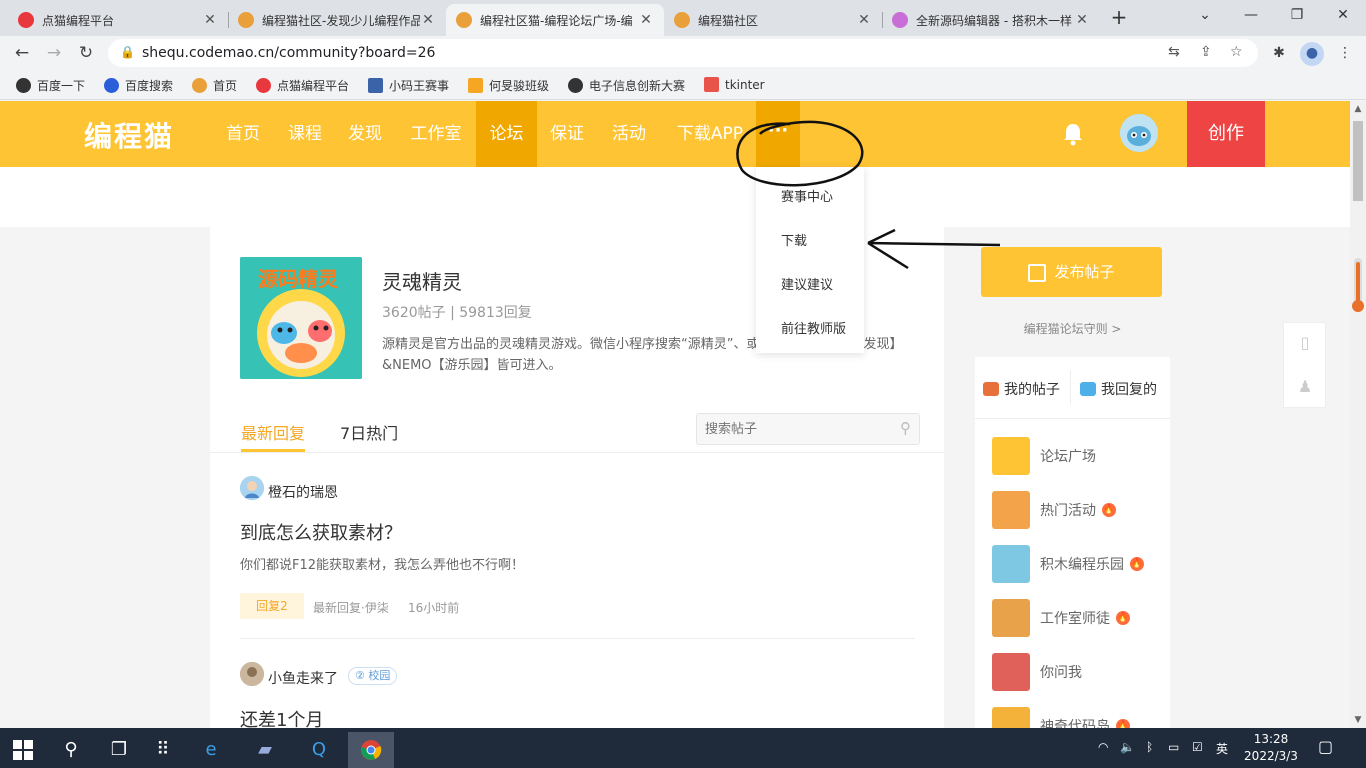  I want to click on create-button: 创作, so click(1226, 134).